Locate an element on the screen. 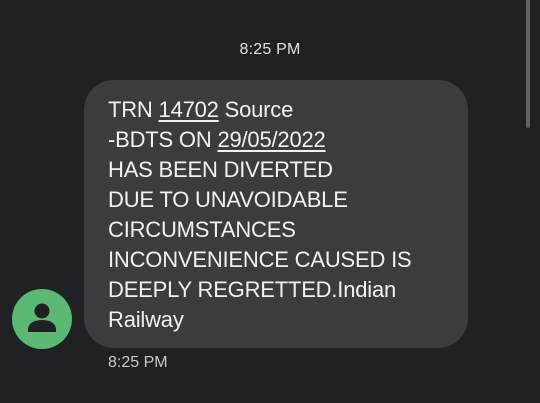 Image resolution: width=540 pixels, height=403 pixels. message-text: -BDTS ON is located at coordinates (163, 139).